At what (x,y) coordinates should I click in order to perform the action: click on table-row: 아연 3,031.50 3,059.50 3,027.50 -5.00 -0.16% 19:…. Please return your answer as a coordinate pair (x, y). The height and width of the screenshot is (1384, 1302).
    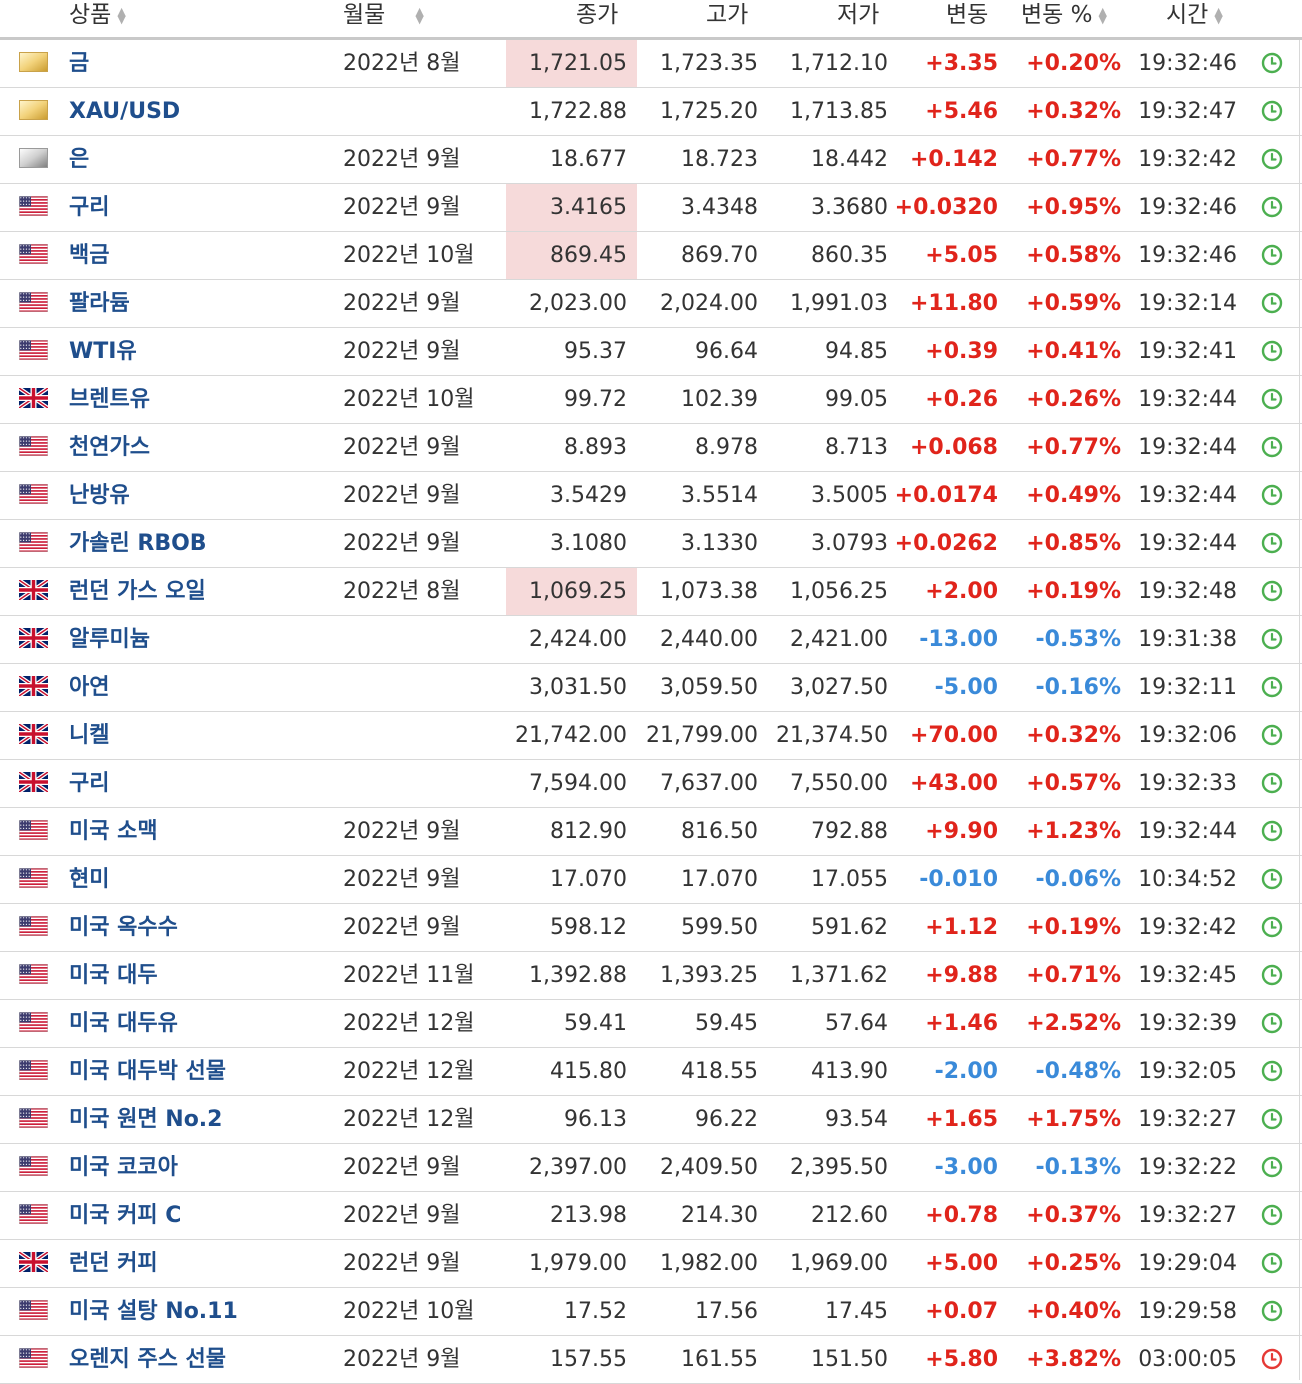
    Looking at the image, I should click on (651, 688).